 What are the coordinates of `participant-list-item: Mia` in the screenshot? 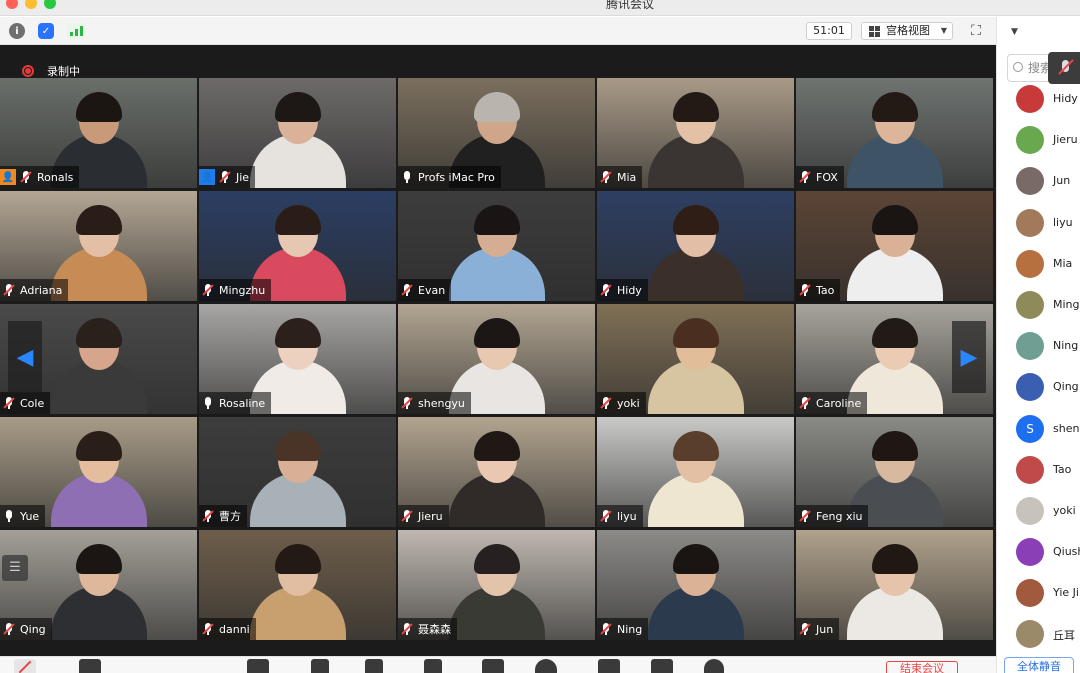 It's located at (1038, 264).